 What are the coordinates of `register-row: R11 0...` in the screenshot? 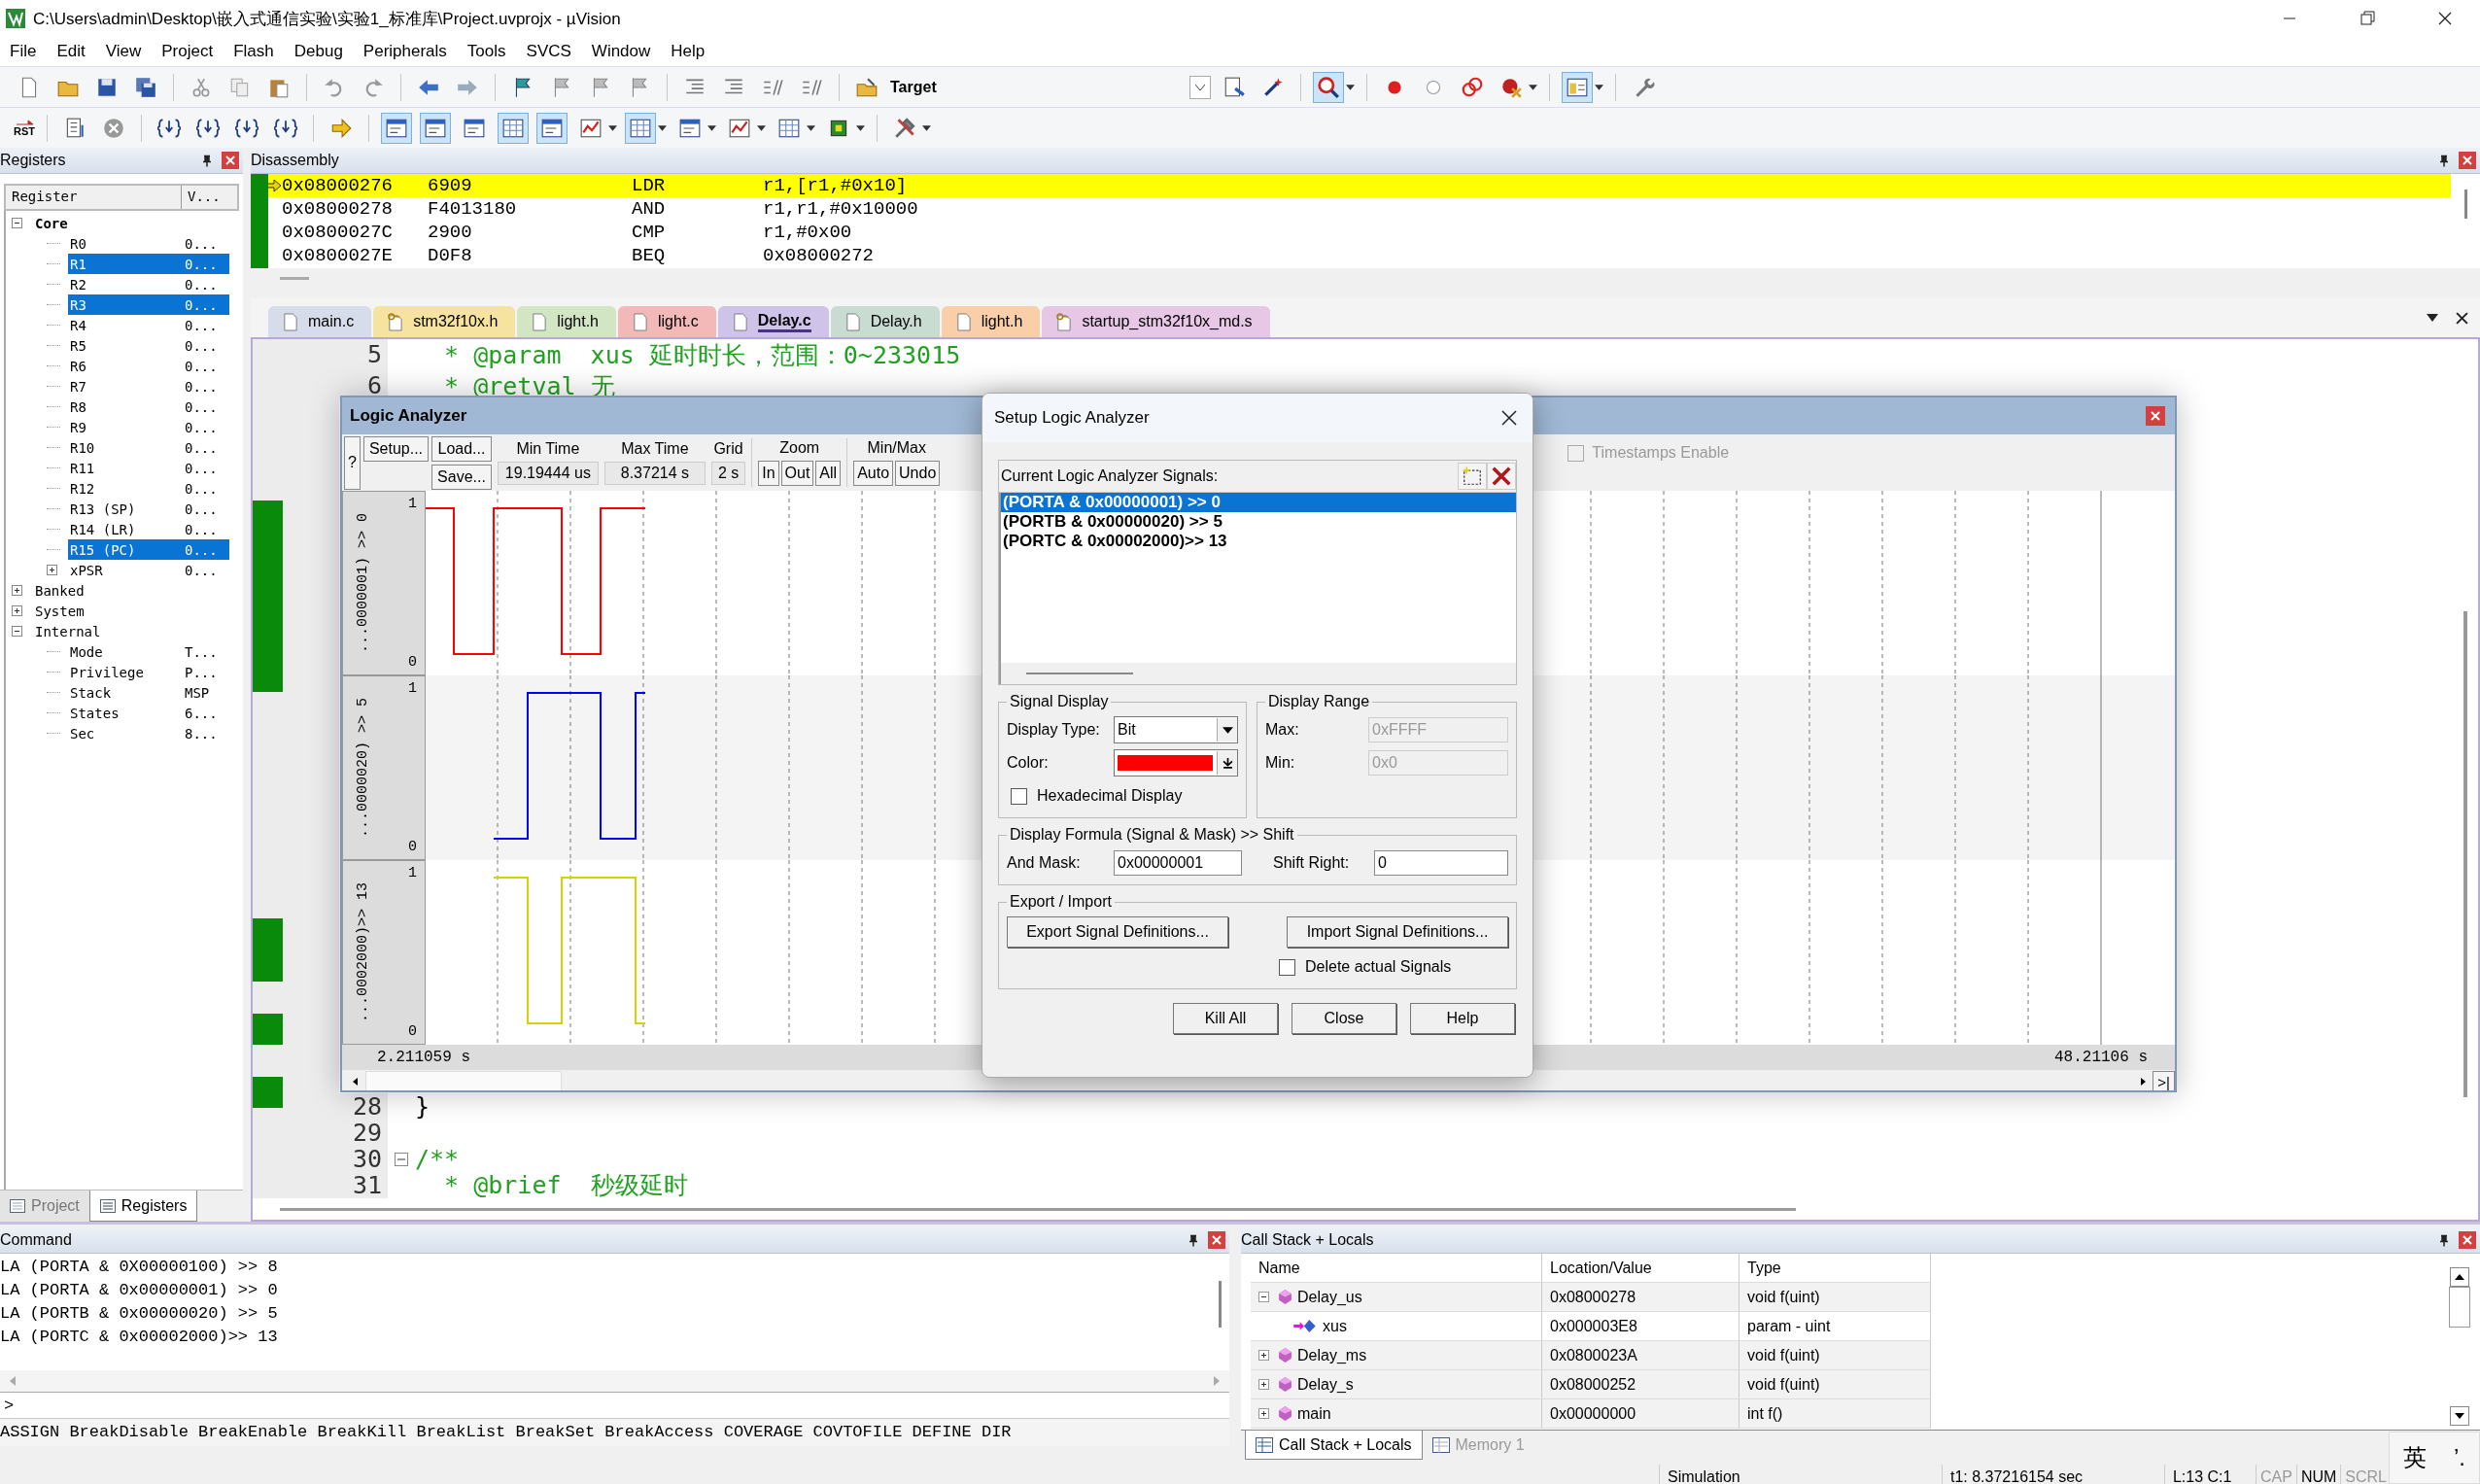 It's located at (148, 468).